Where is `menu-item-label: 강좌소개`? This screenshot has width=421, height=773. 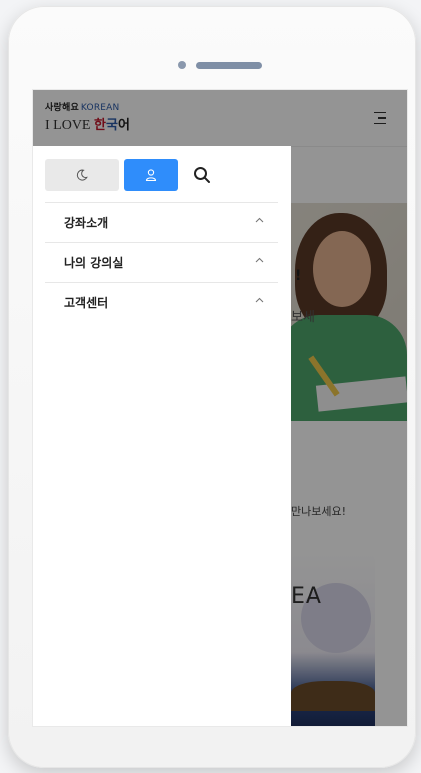 menu-item-label: 강좌소개 is located at coordinates (86, 223).